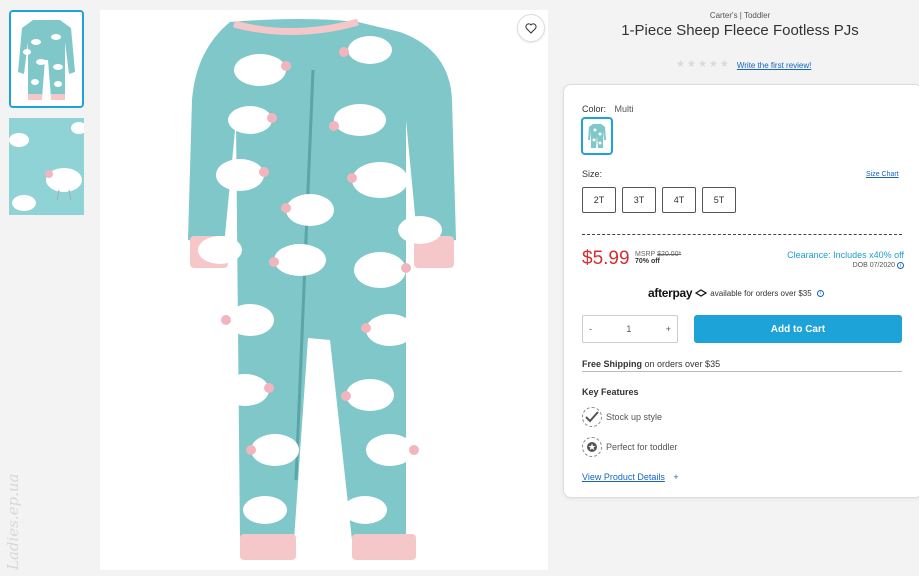 The height and width of the screenshot is (576, 919). Describe the element at coordinates (669, 254) in the screenshot. I see `msrp-value: $20.00*` at that location.